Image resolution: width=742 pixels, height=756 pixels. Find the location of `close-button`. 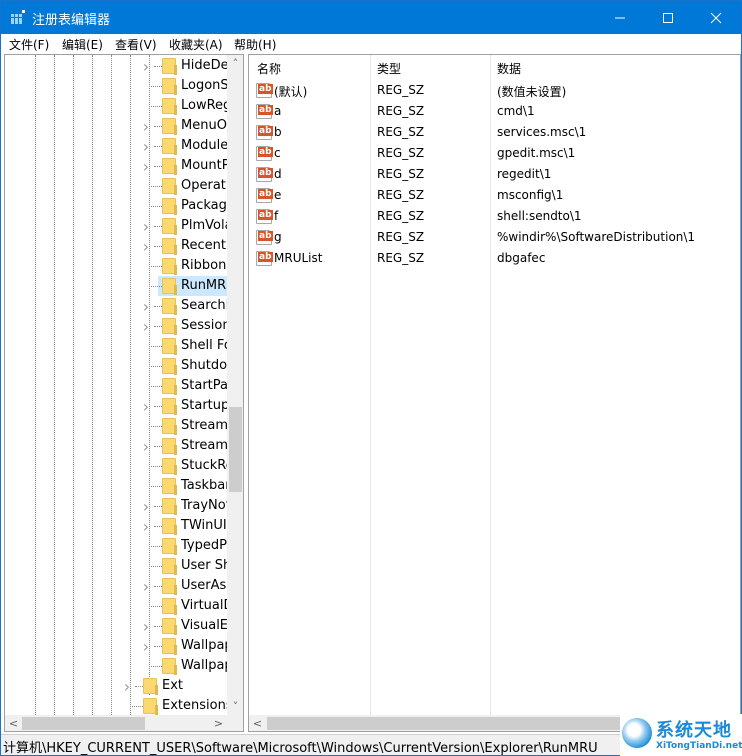

close-button is located at coordinates (716, 17).